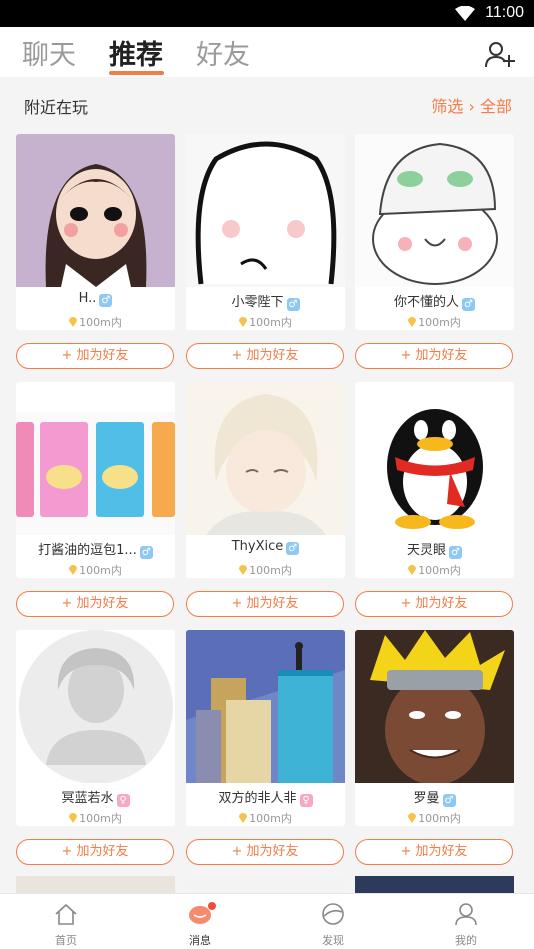  I want to click on user-card: H.. ♂ 100m内, so click(95, 232).